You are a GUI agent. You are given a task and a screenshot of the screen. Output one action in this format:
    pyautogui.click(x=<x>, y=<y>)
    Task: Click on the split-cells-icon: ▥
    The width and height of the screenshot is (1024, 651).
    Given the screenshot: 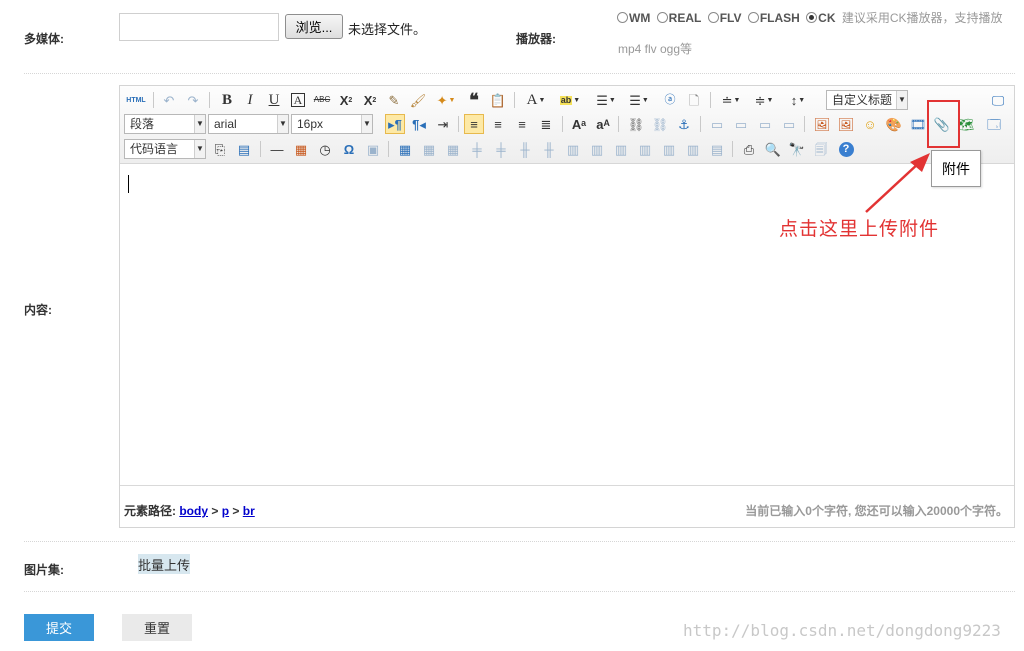 What is the action you would take?
    pyautogui.click(x=645, y=149)
    